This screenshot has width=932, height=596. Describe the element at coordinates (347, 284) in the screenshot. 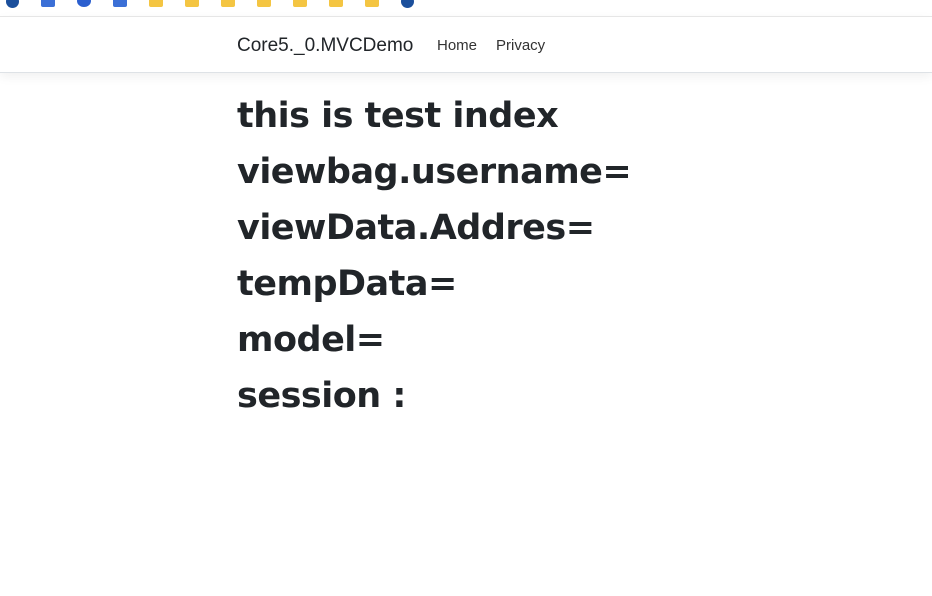

I see `heading-tempdata: tempData=` at that location.